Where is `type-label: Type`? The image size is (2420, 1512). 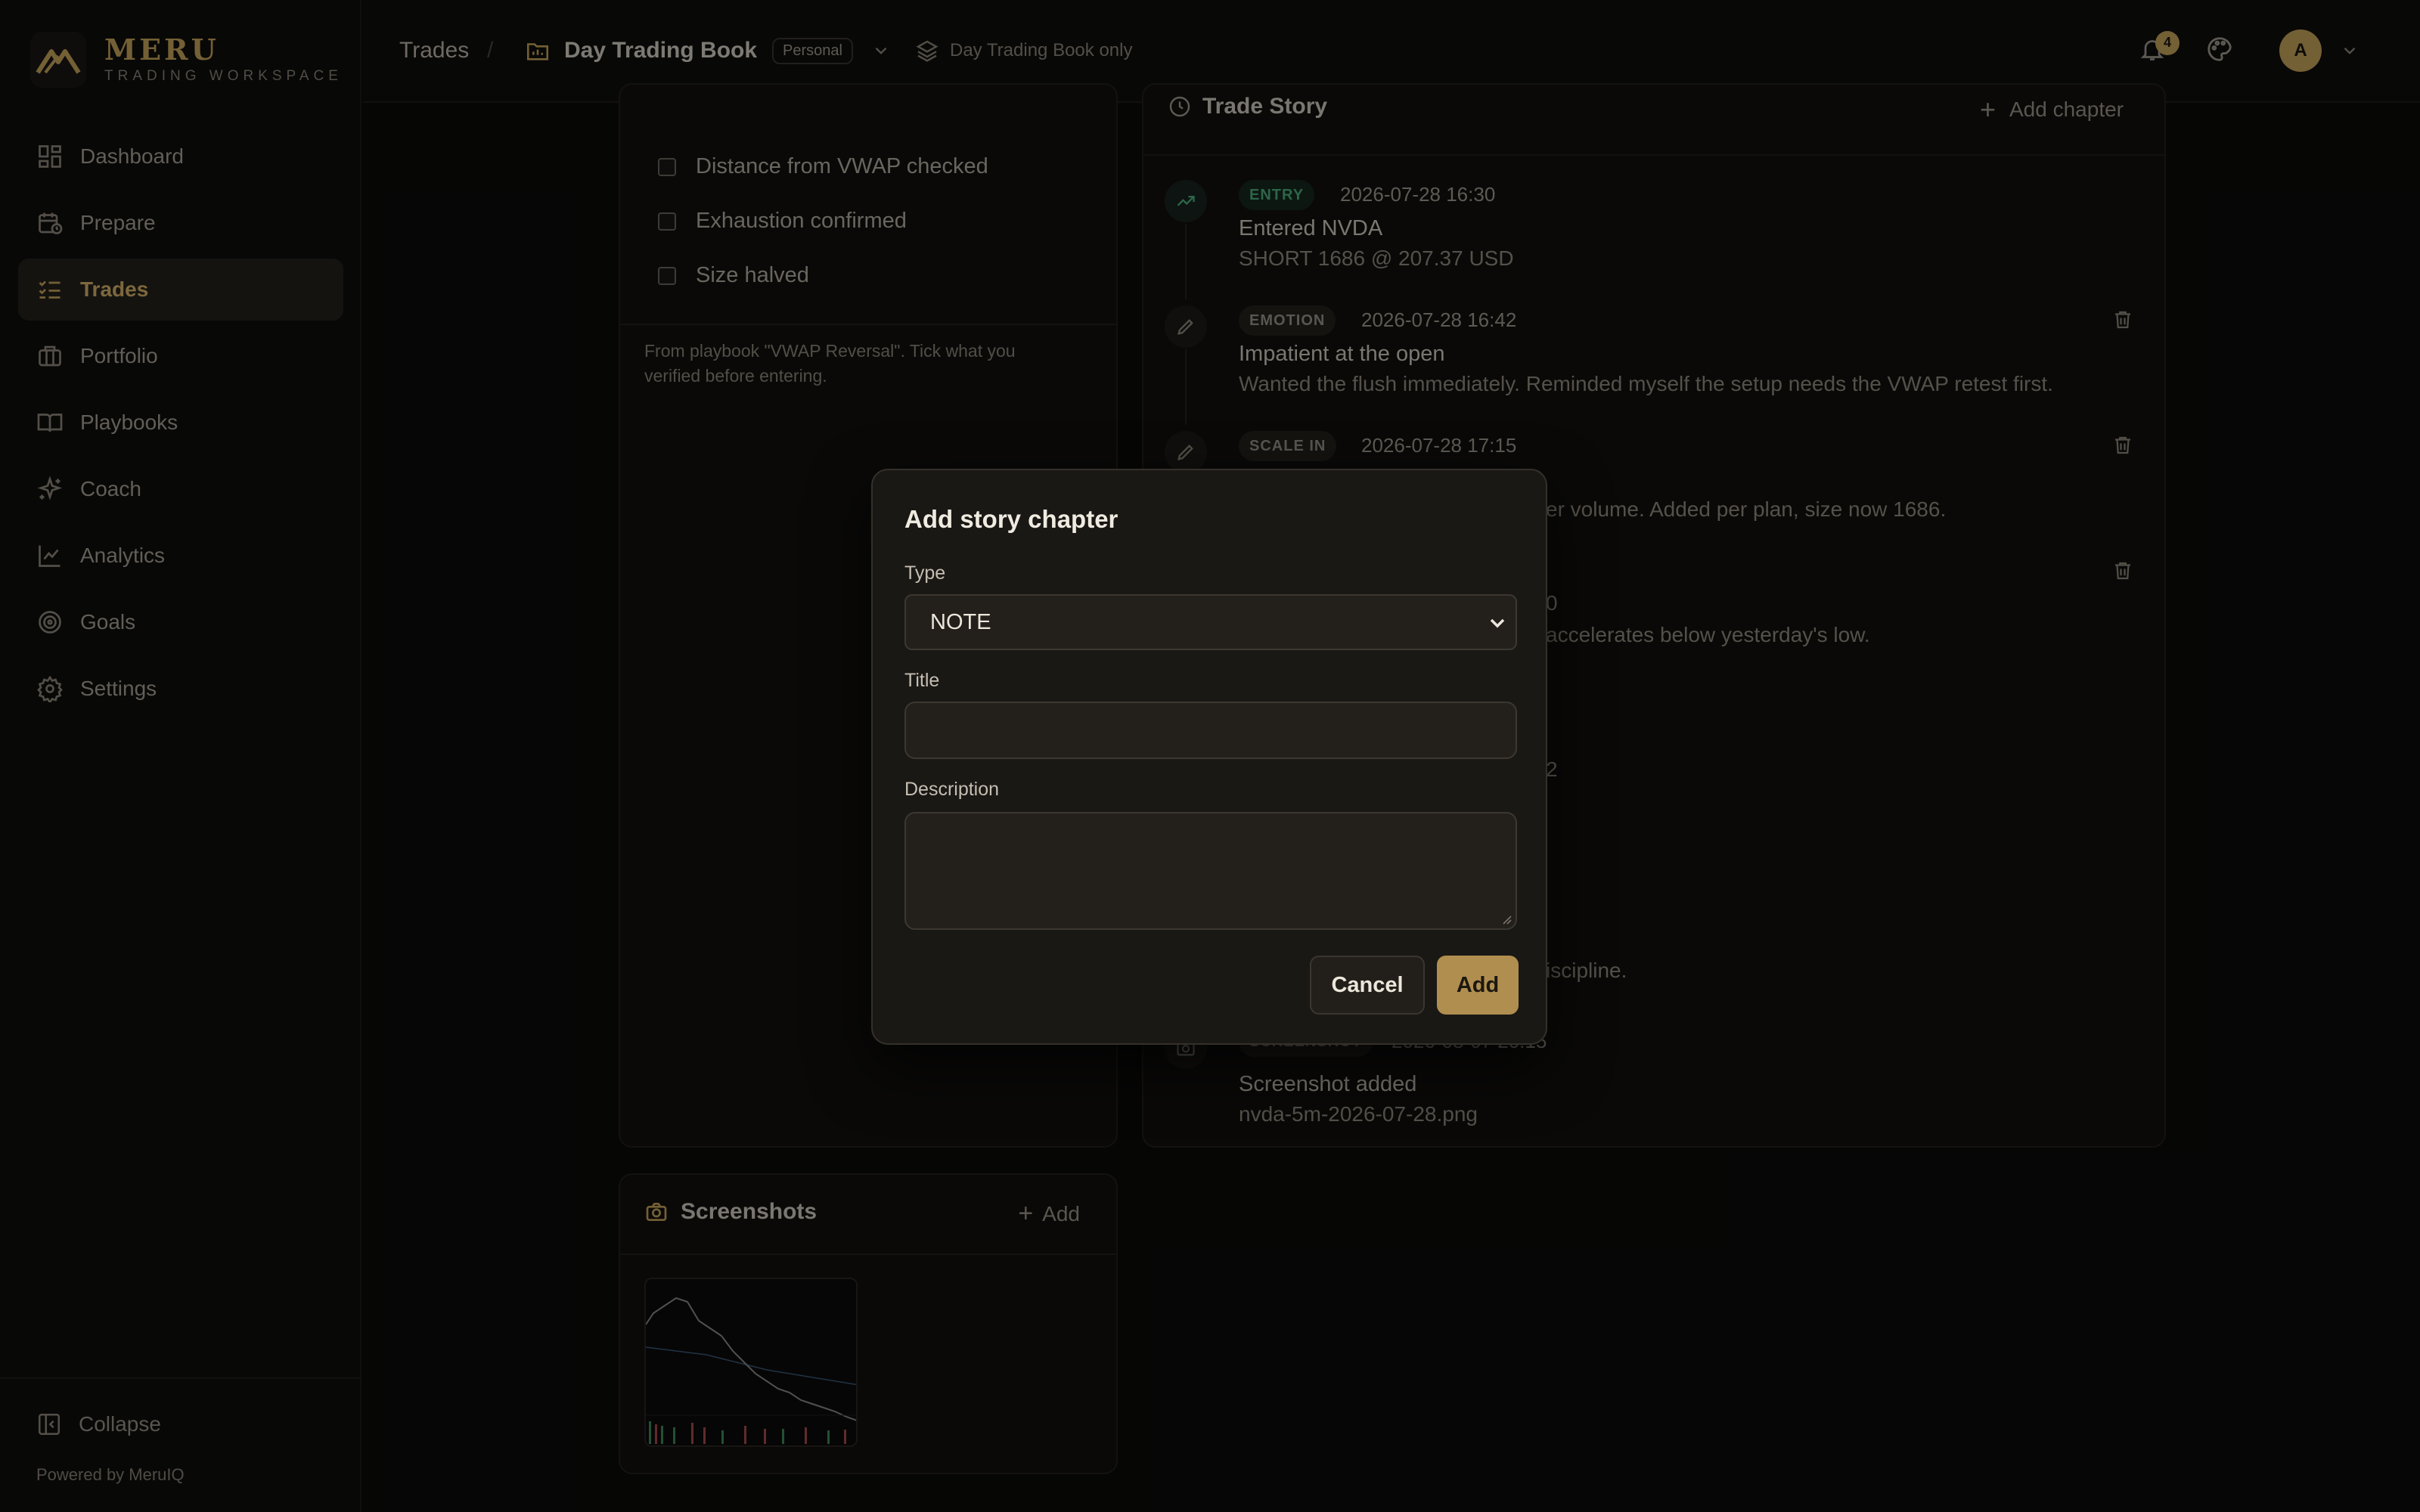 type-label: Type is located at coordinates (925, 573).